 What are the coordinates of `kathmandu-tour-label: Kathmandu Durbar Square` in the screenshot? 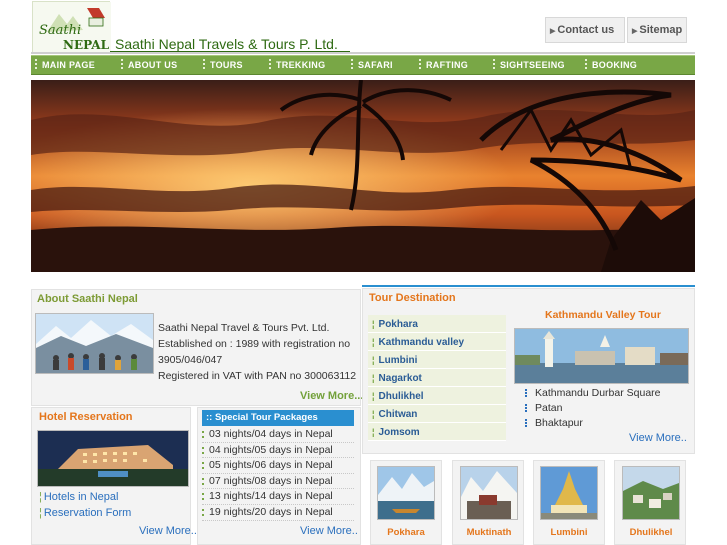 It's located at (598, 393).